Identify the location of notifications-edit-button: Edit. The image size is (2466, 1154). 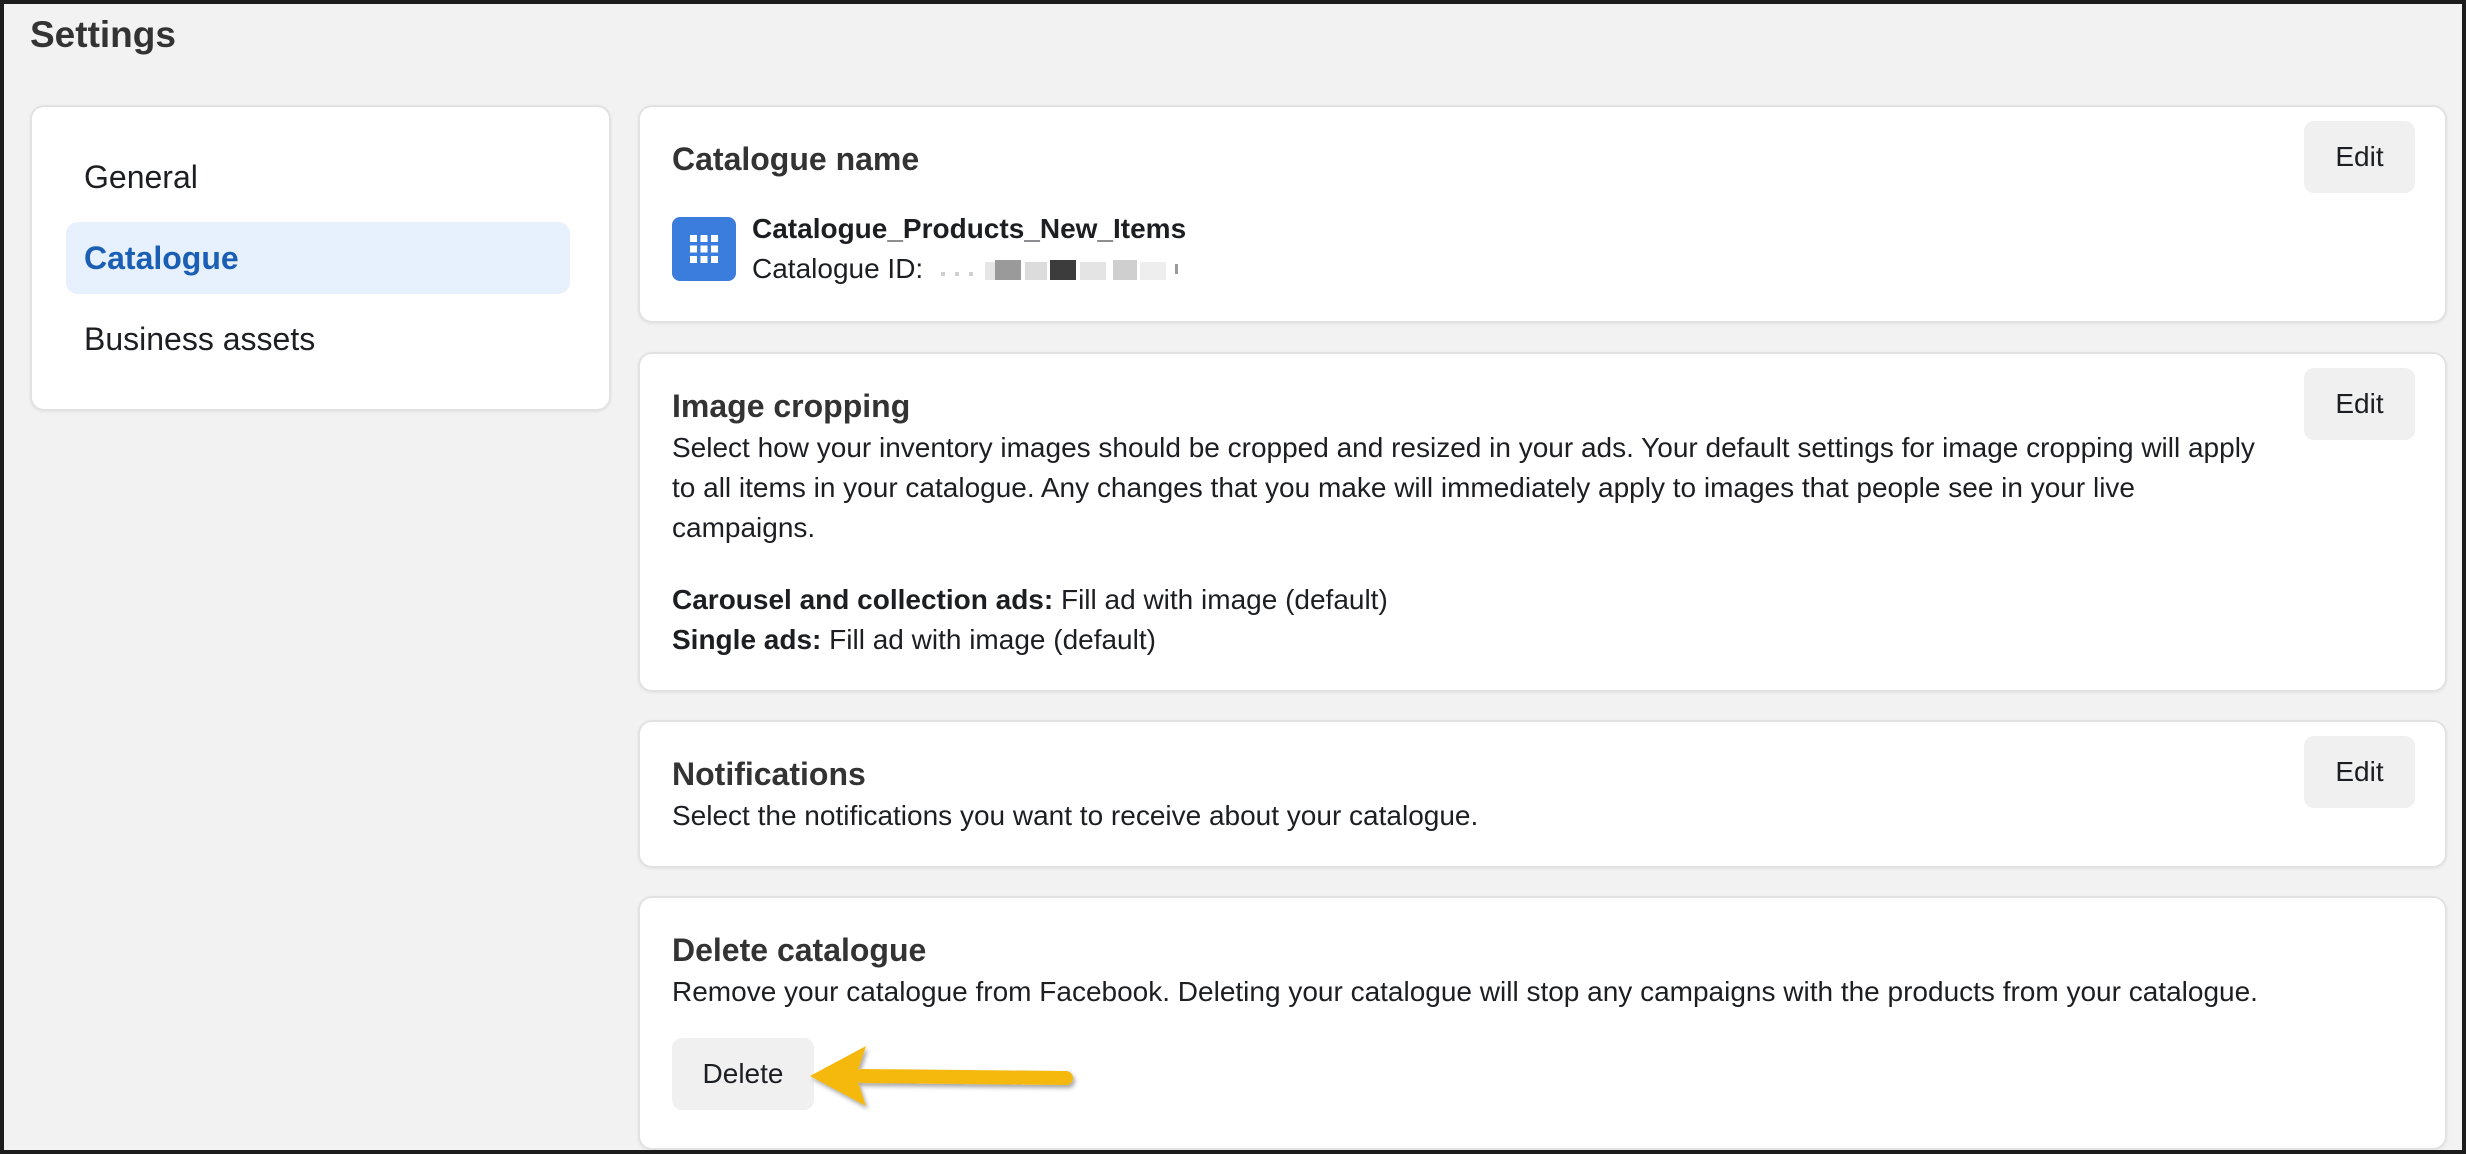
(2359, 772).